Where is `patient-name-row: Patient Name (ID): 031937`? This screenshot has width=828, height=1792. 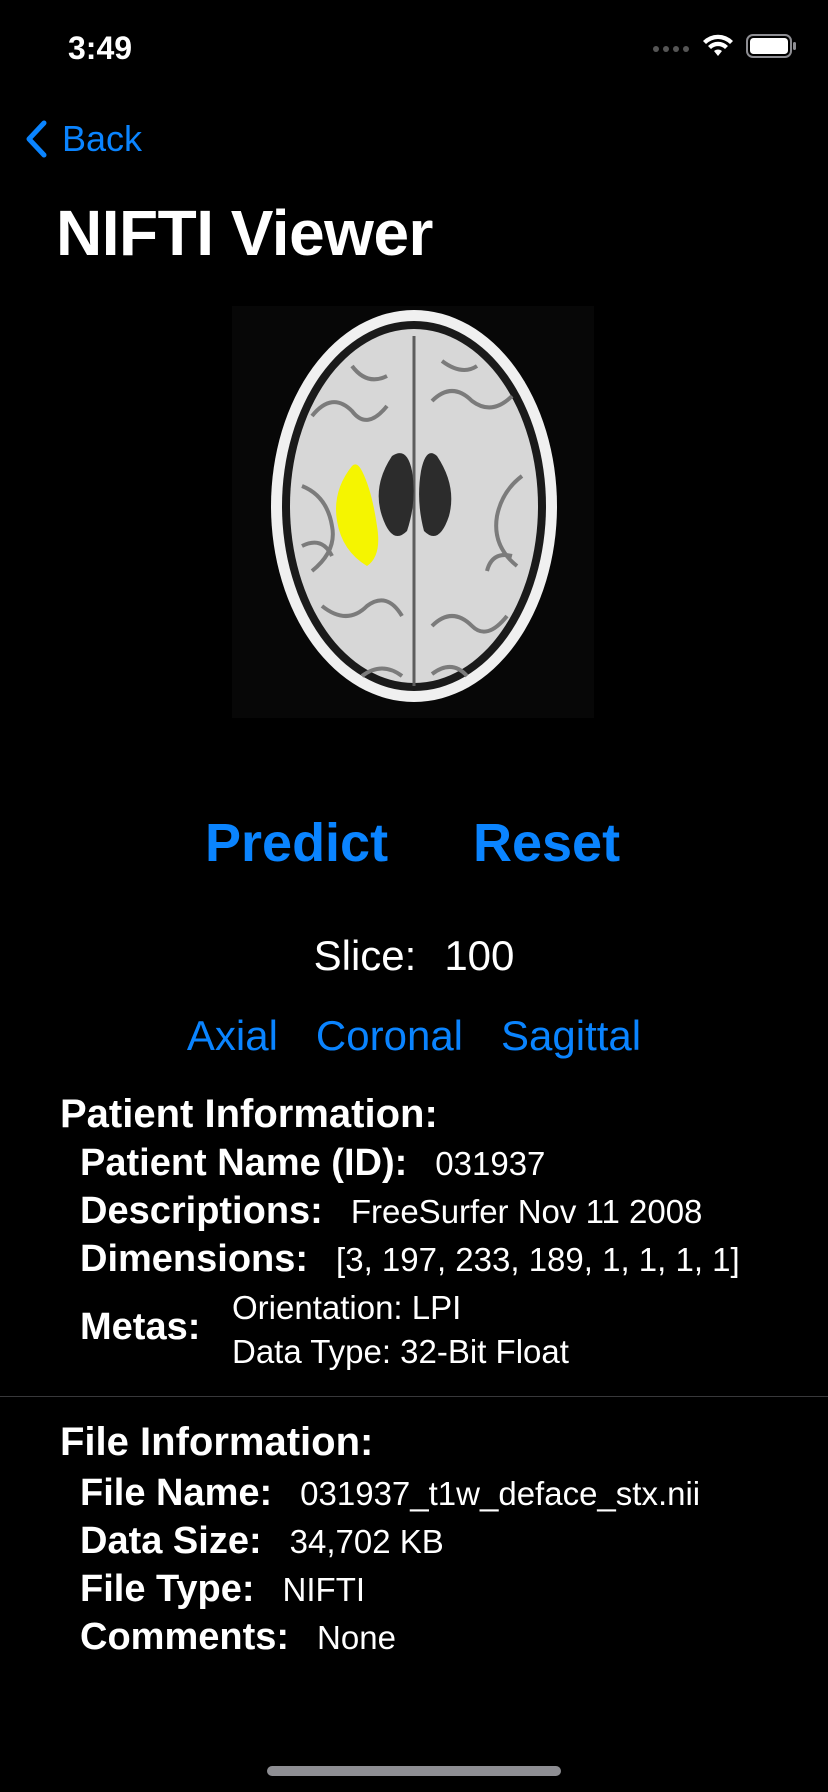
patient-name-row: Patient Name (ID): 031937 is located at coordinates (312, 1163).